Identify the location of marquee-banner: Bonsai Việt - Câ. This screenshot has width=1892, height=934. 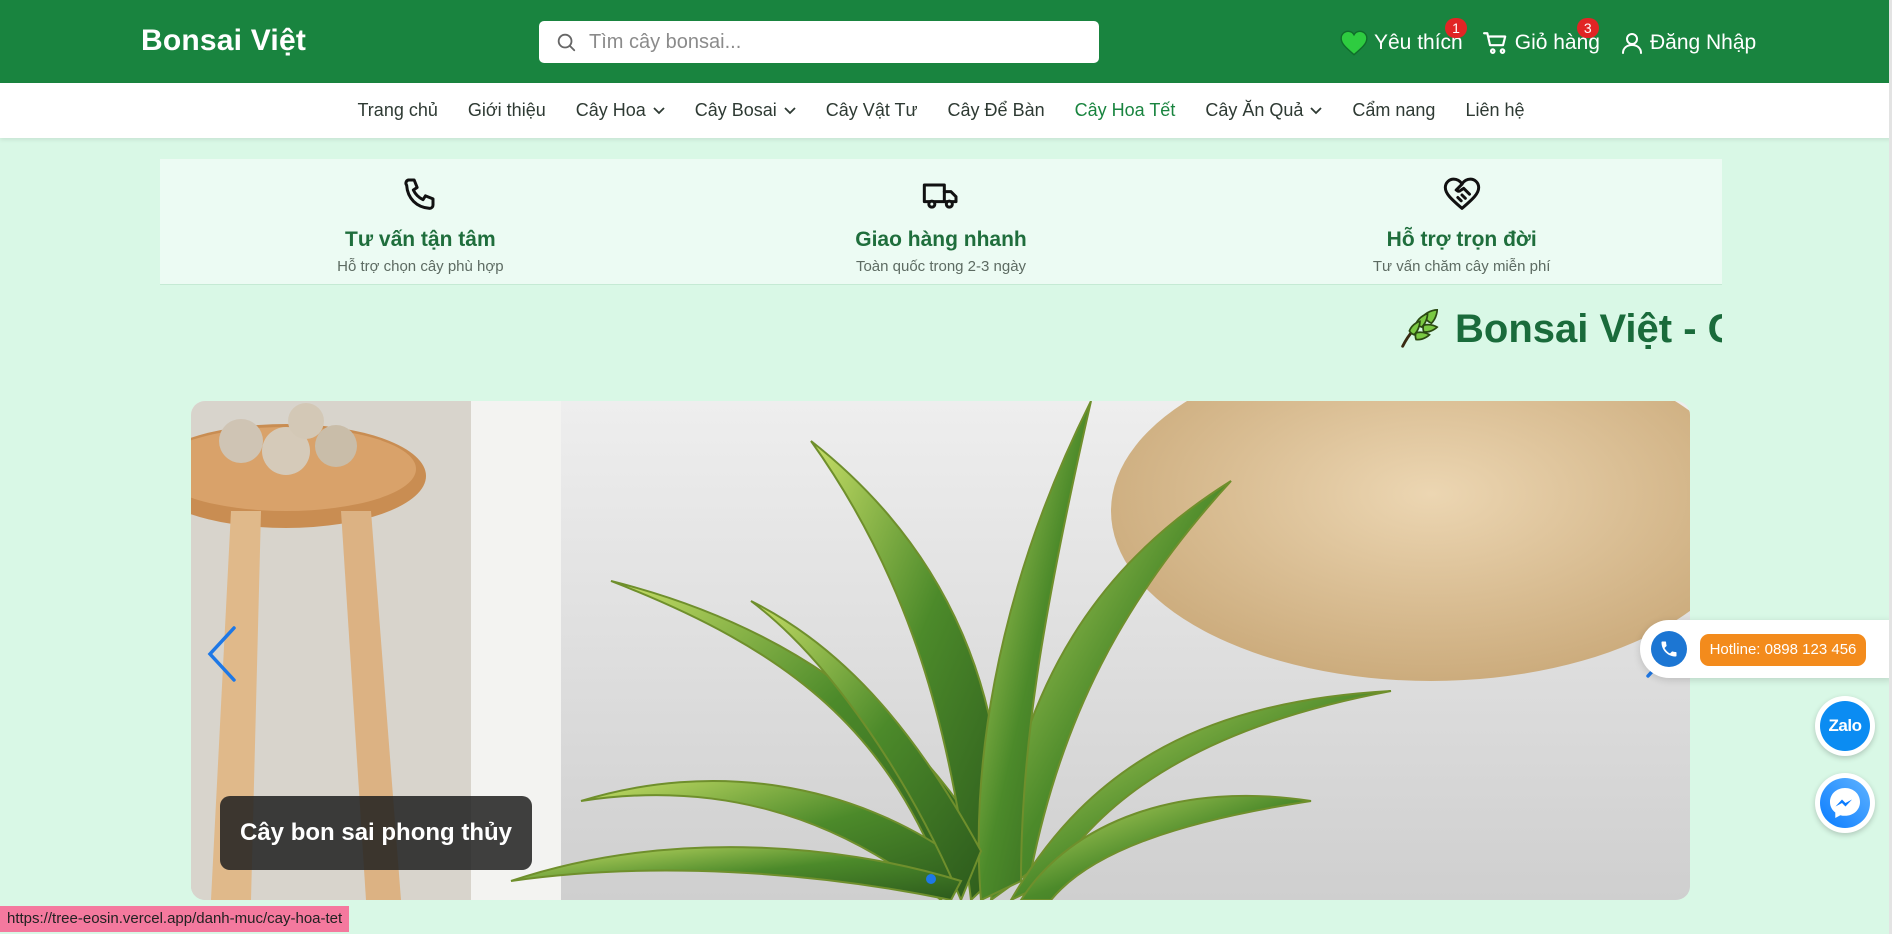
(941, 330).